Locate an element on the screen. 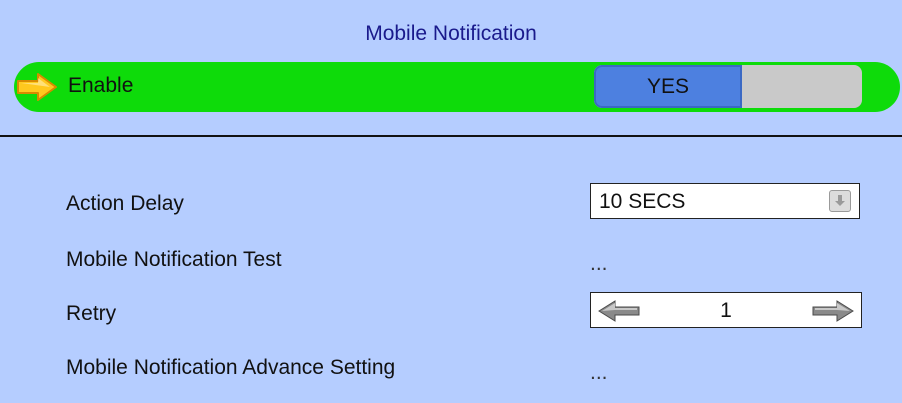 The height and width of the screenshot is (403, 902). advance-setting-label: Mobile Notification Advance Setting is located at coordinates (231, 367).